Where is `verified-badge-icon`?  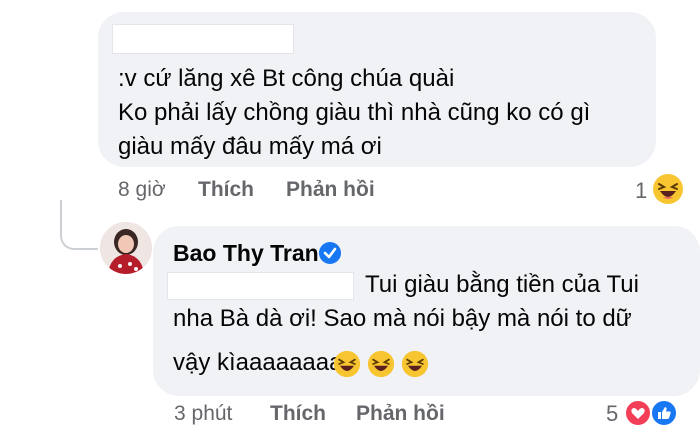
verified-badge-icon is located at coordinates (330, 253).